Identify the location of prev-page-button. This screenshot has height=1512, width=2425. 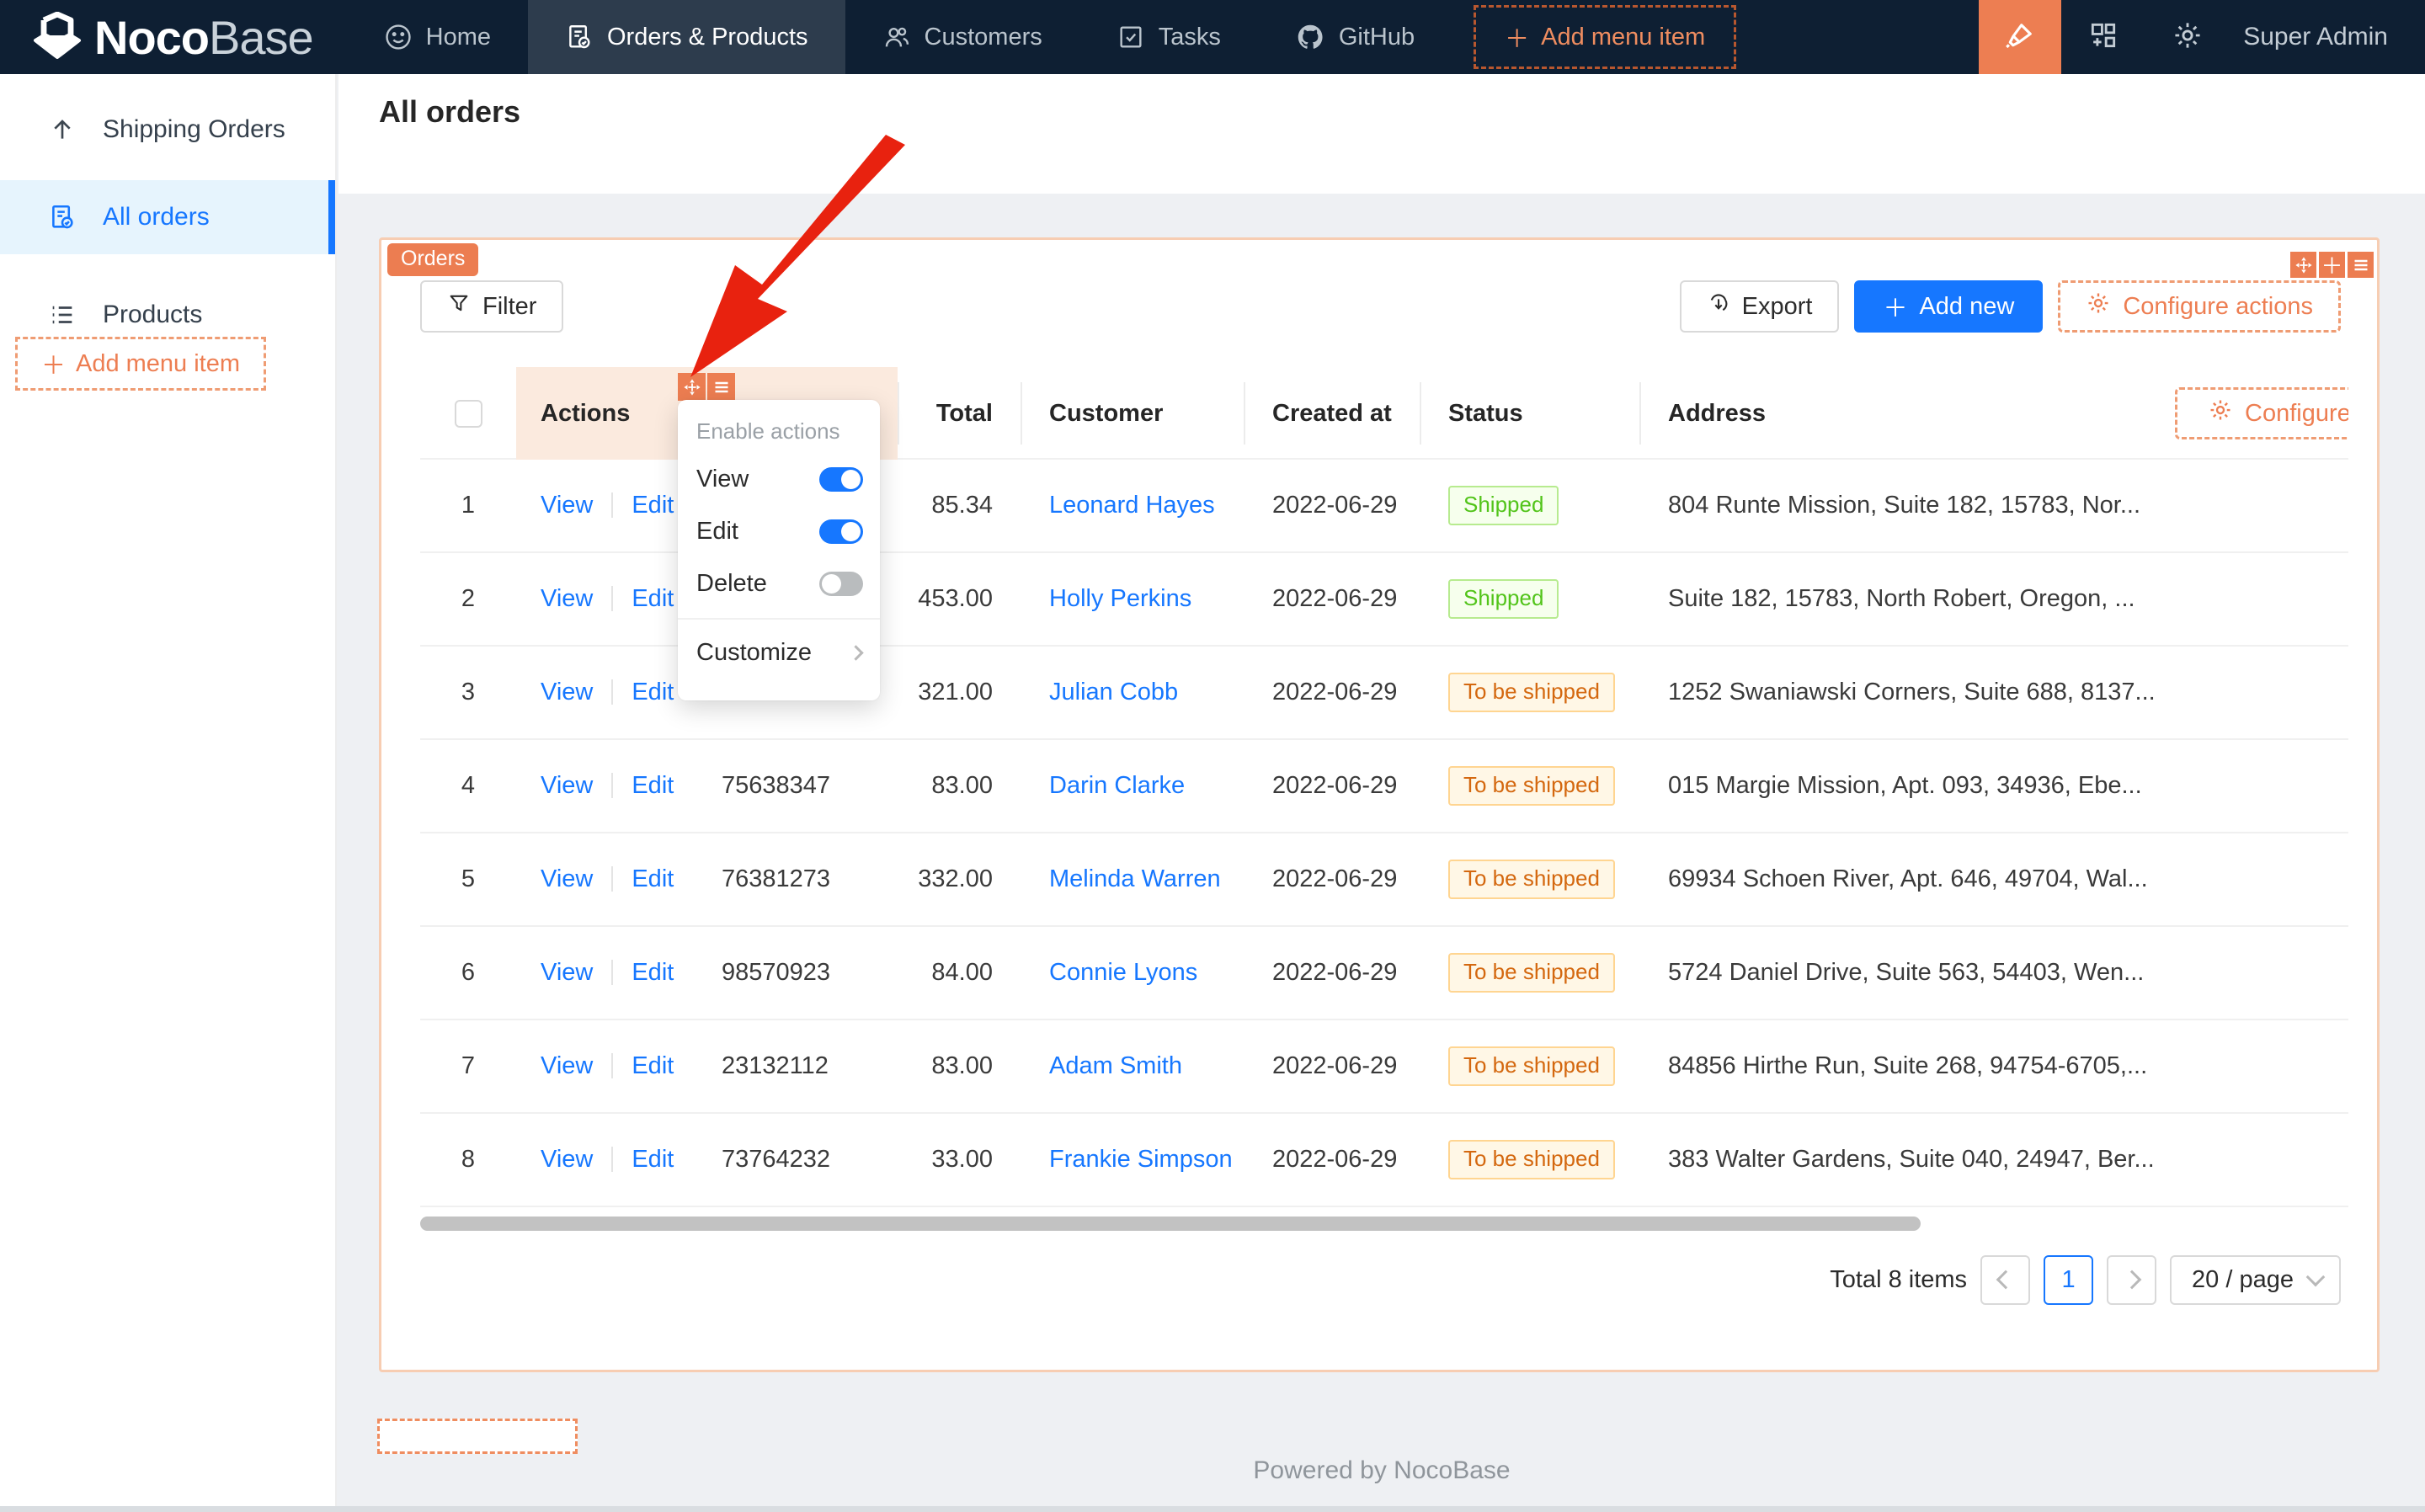
(2005, 1279).